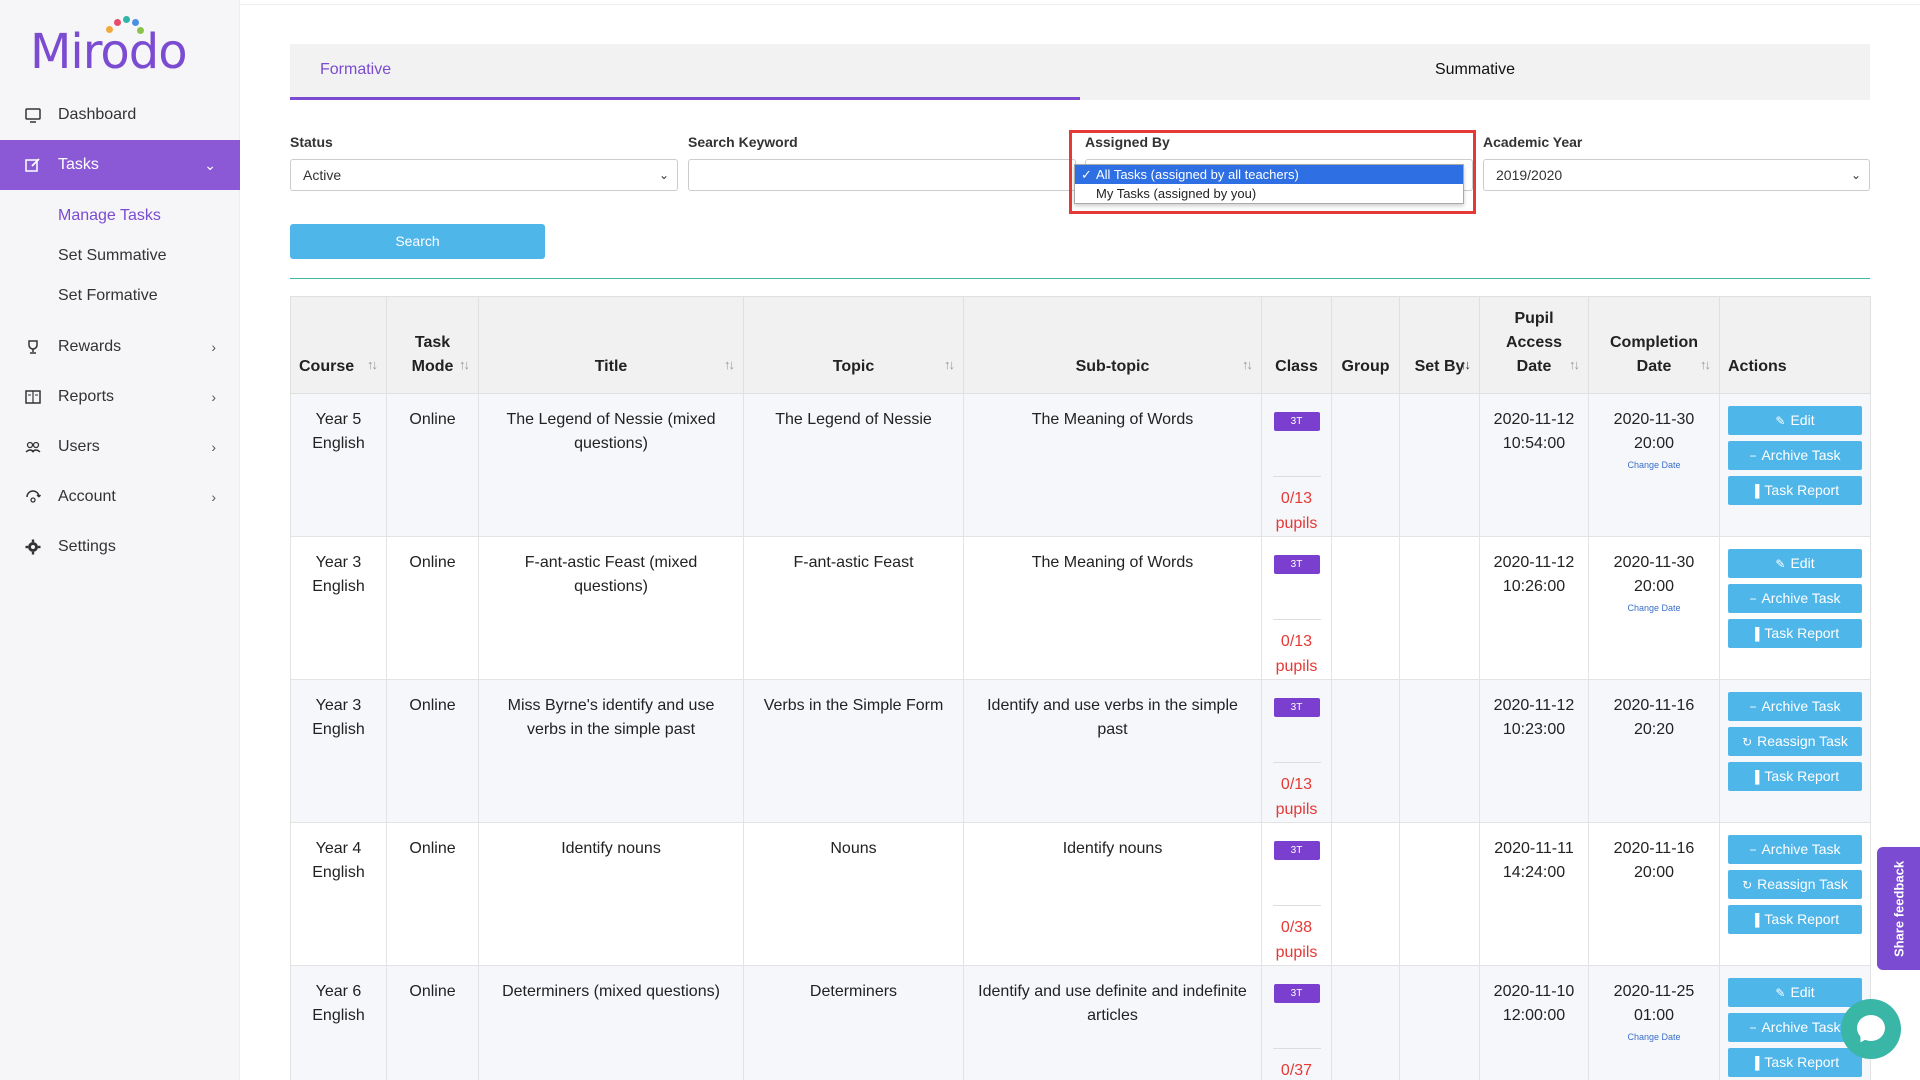 The image size is (1920, 1080). What do you see at coordinates (1533, 142) in the screenshot?
I see `academic-year-label: Academic Year` at bounding box center [1533, 142].